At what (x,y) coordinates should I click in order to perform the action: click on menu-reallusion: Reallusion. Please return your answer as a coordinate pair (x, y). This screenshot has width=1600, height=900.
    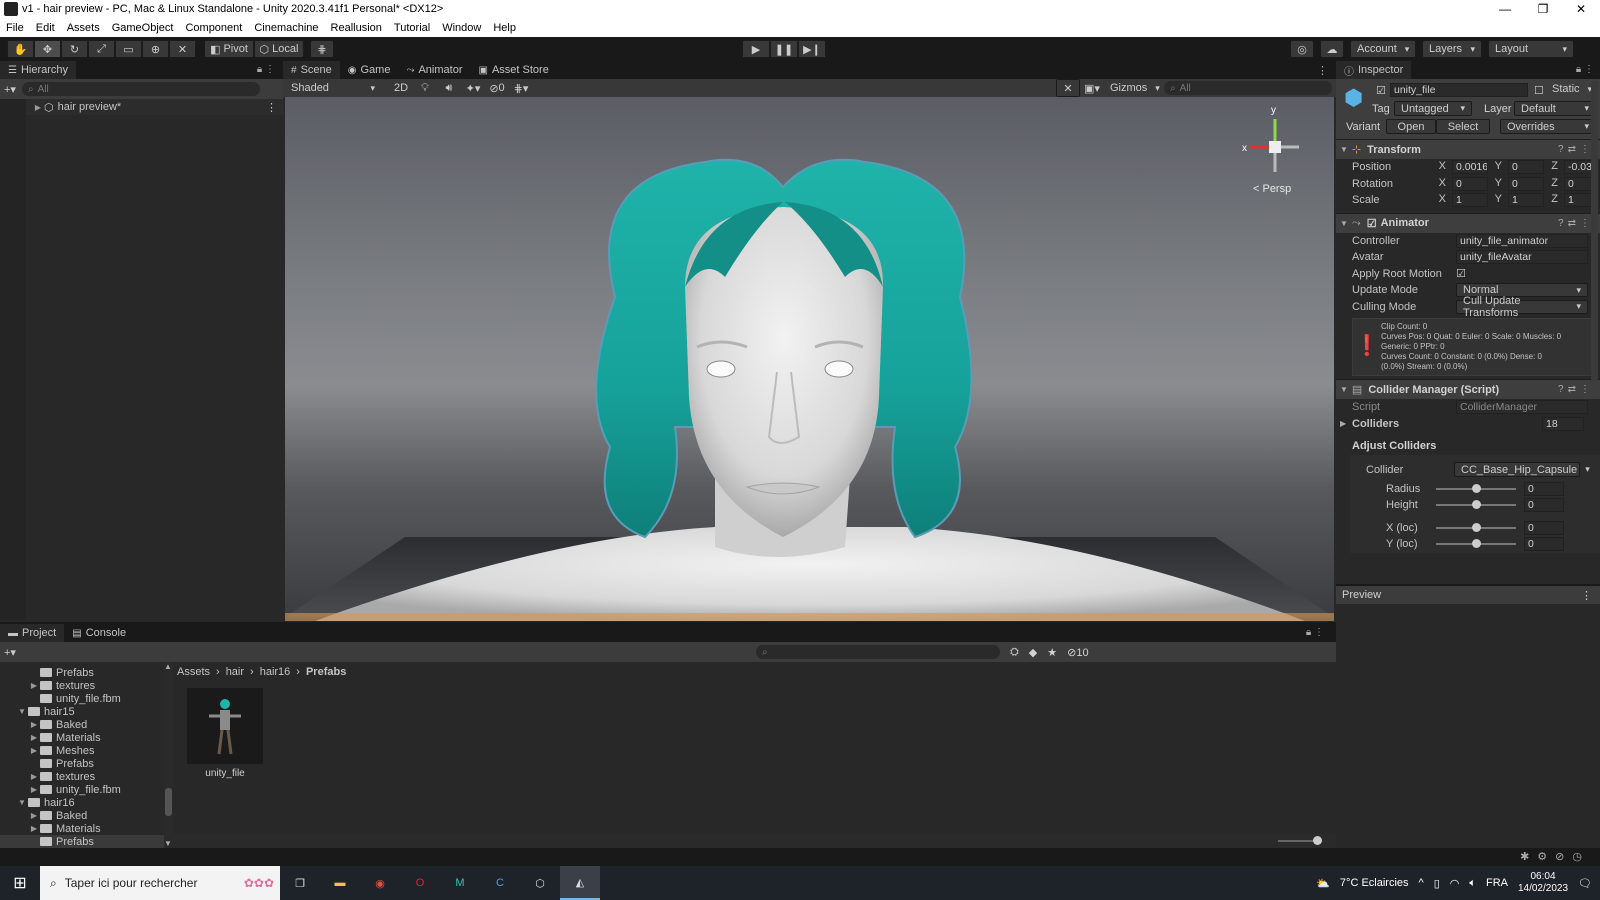
    Looking at the image, I should click on (356, 28).